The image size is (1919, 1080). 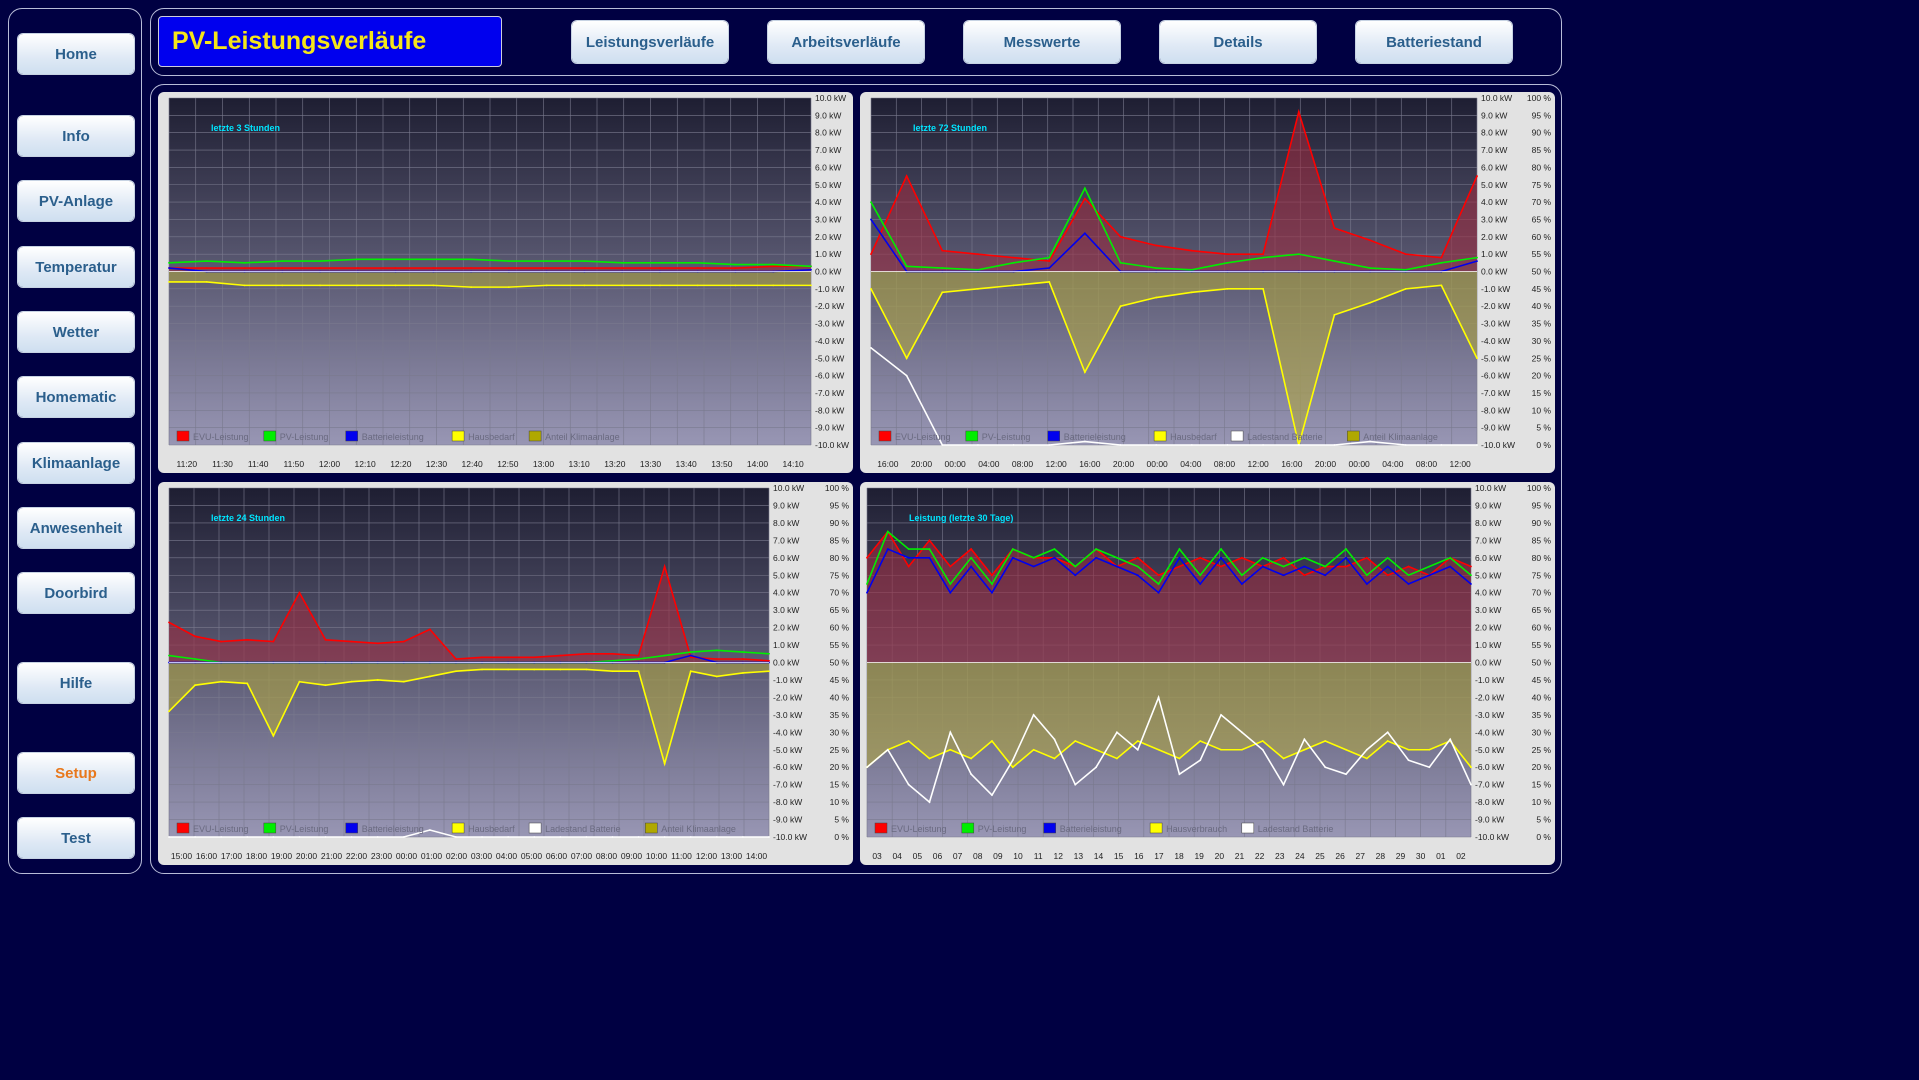 I want to click on tab-details: Details, so click(x=1238, y=42).